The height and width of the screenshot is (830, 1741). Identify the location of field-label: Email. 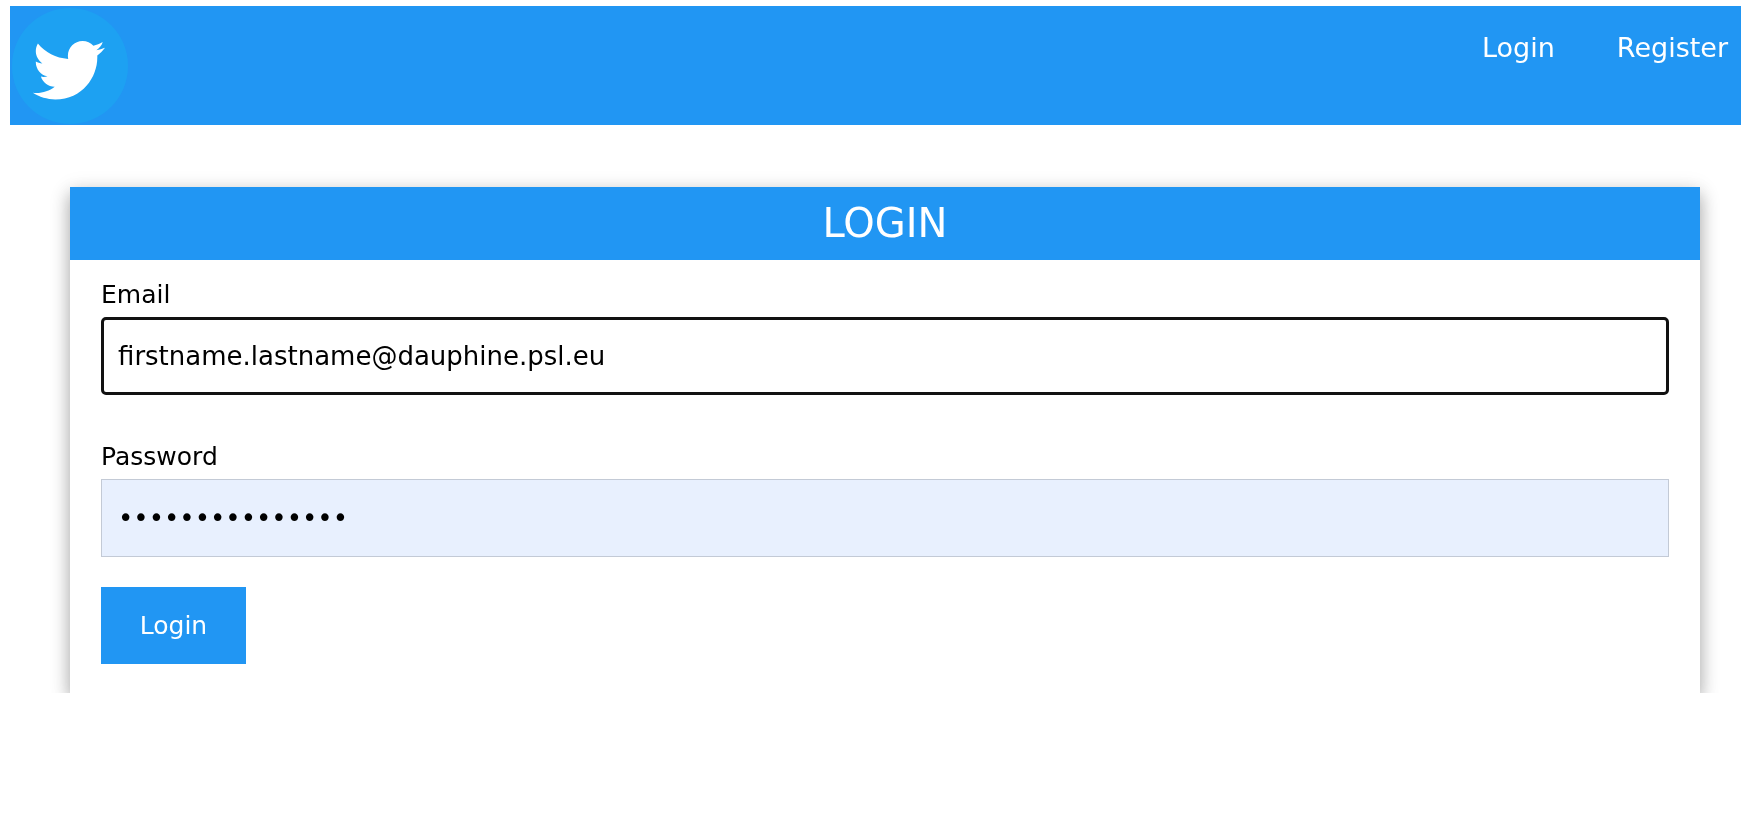
(136, 295).